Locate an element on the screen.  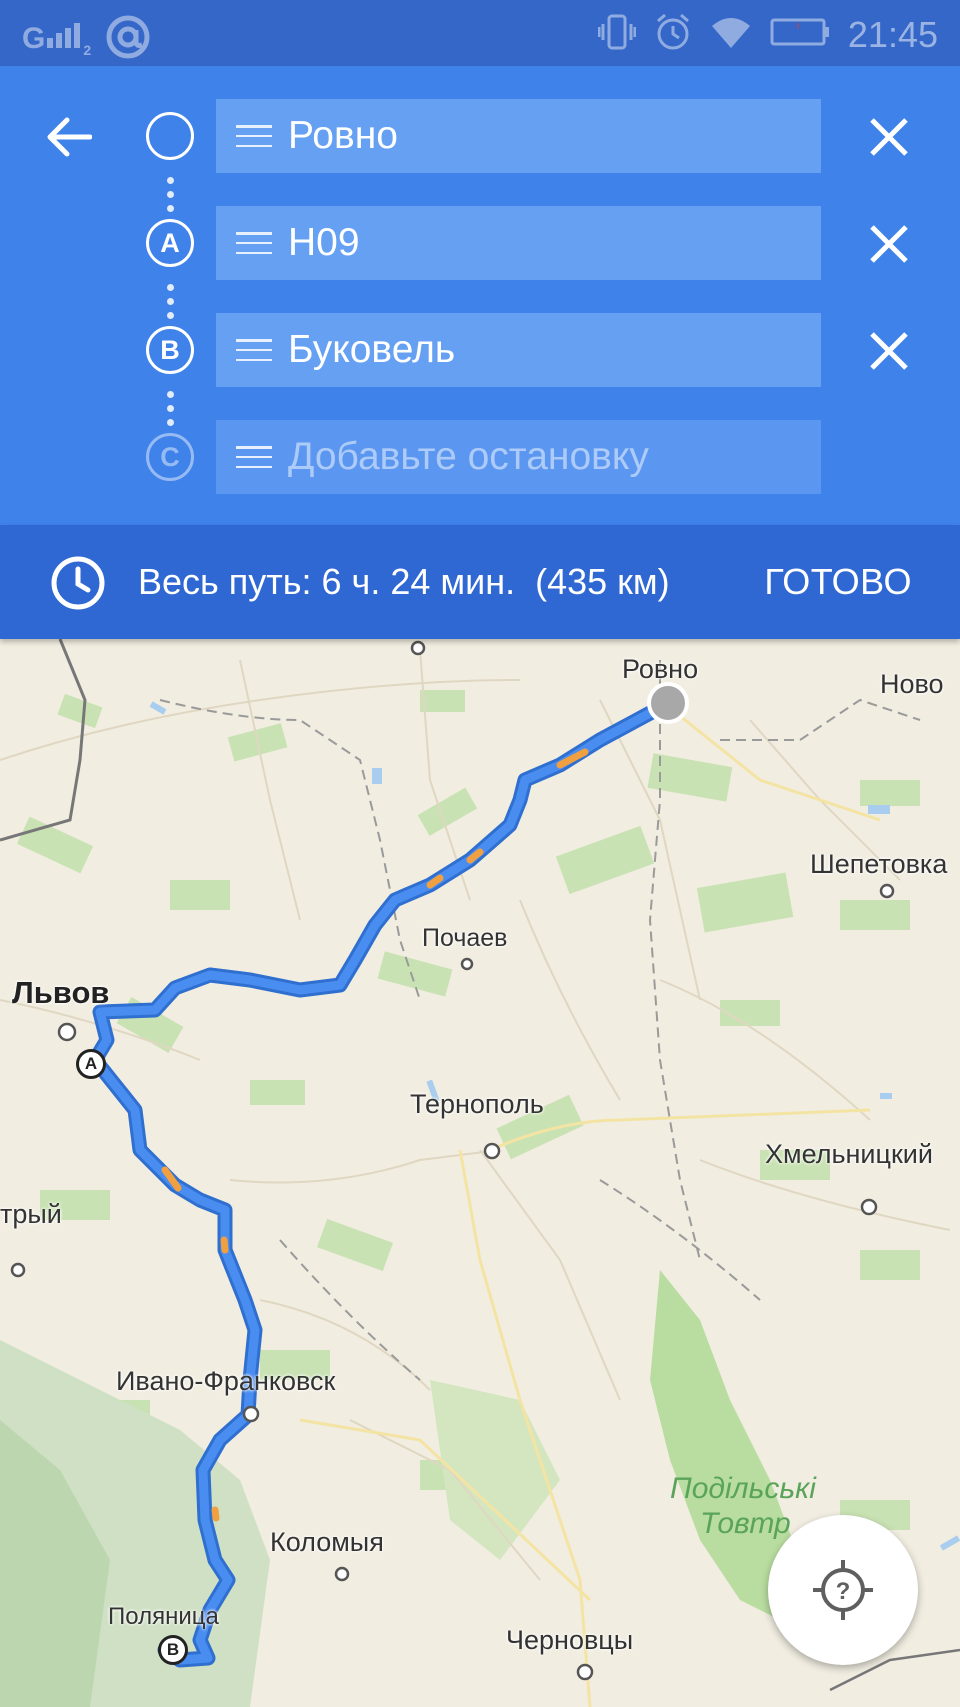
vibrate-icon is located at coordinates (617, 34).